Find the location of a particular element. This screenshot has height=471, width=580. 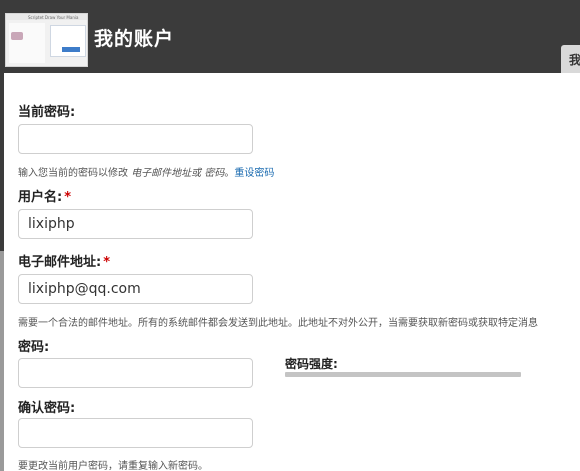

thumbnail-graphic is located at coordinates (17, 36).